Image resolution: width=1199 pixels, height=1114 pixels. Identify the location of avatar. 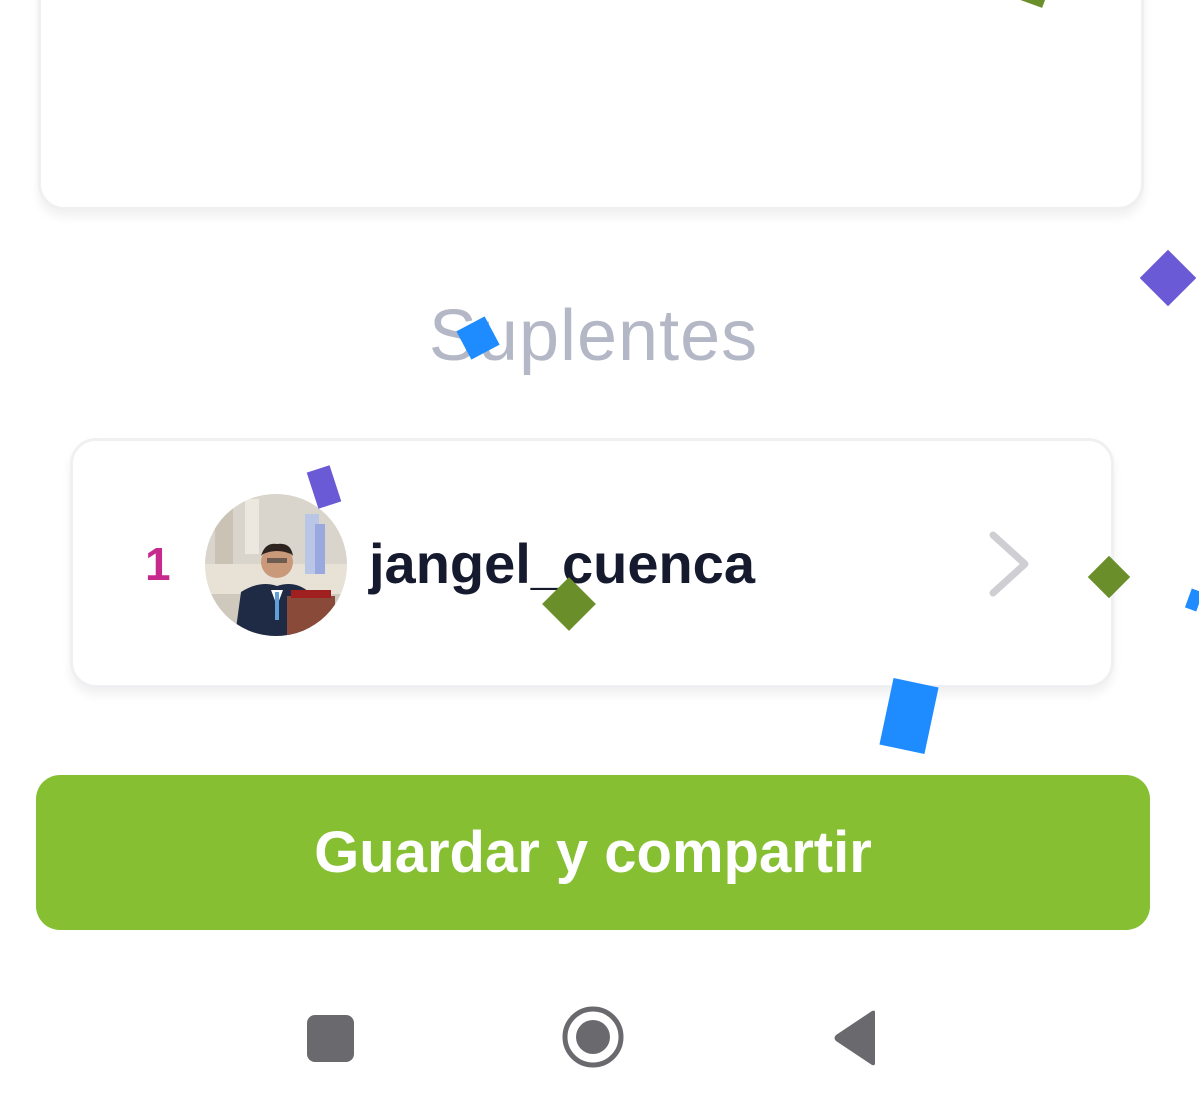
(276, 565).